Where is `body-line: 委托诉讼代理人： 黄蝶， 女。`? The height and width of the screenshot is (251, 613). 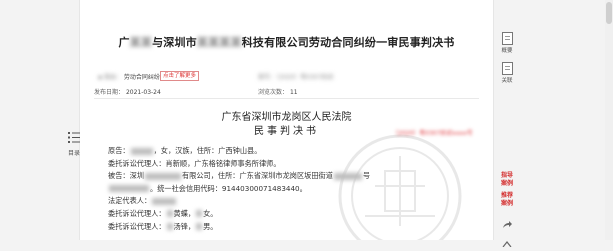
body-line: 委托诉讼代理人： 黄蝶， 女。 is located at coordinates (239, 214).